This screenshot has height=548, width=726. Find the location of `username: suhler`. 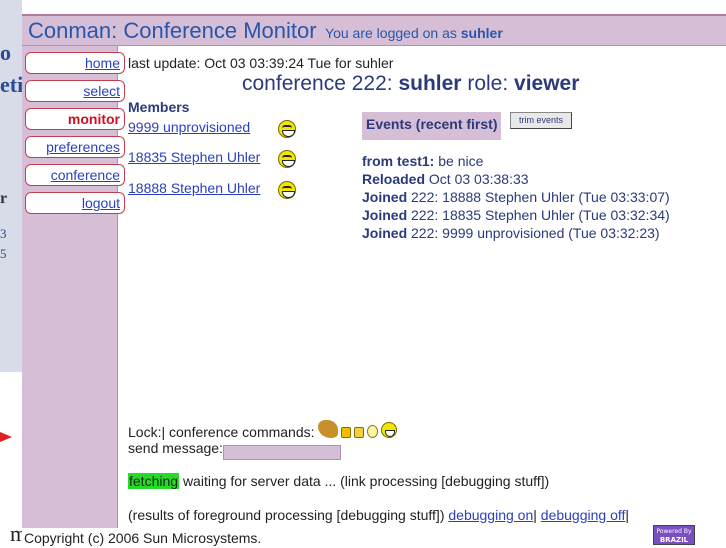

username: suhler is located at coordinates (481, 33).